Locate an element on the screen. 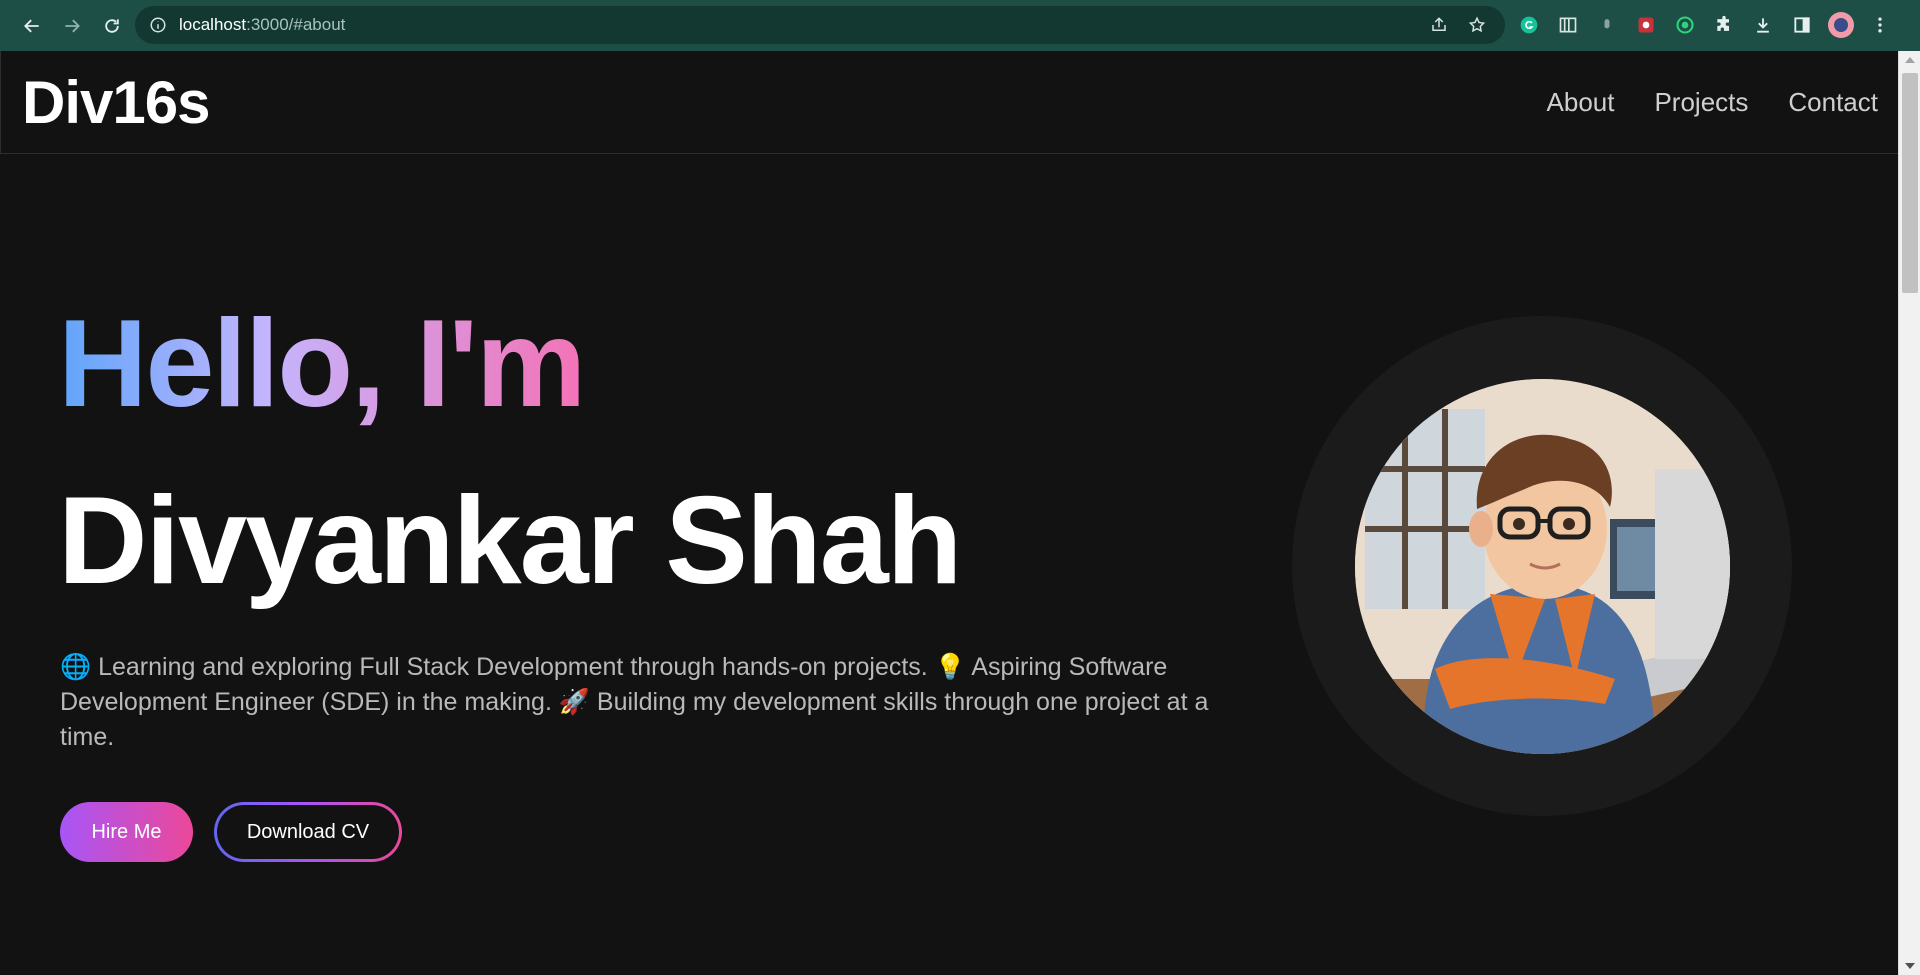 The height and width of the screenshot is (975, 1920). url-text: localhost:3000/#about is located at coordinates (262, 25).